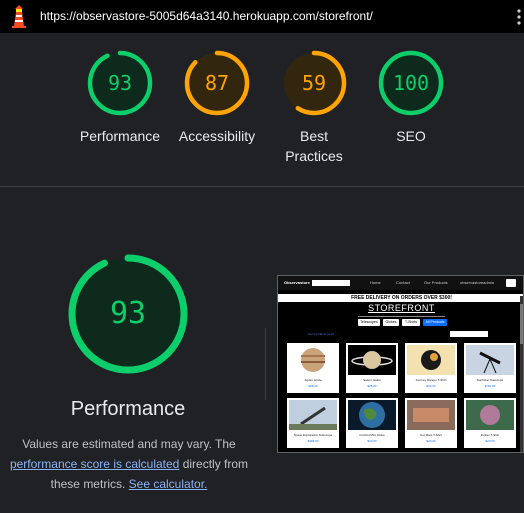 This screenshot has width=524, height=513. Describe the element at coordinates (490, 386) in the screenshot. I see `shot-product-price: $750.00` at that location.